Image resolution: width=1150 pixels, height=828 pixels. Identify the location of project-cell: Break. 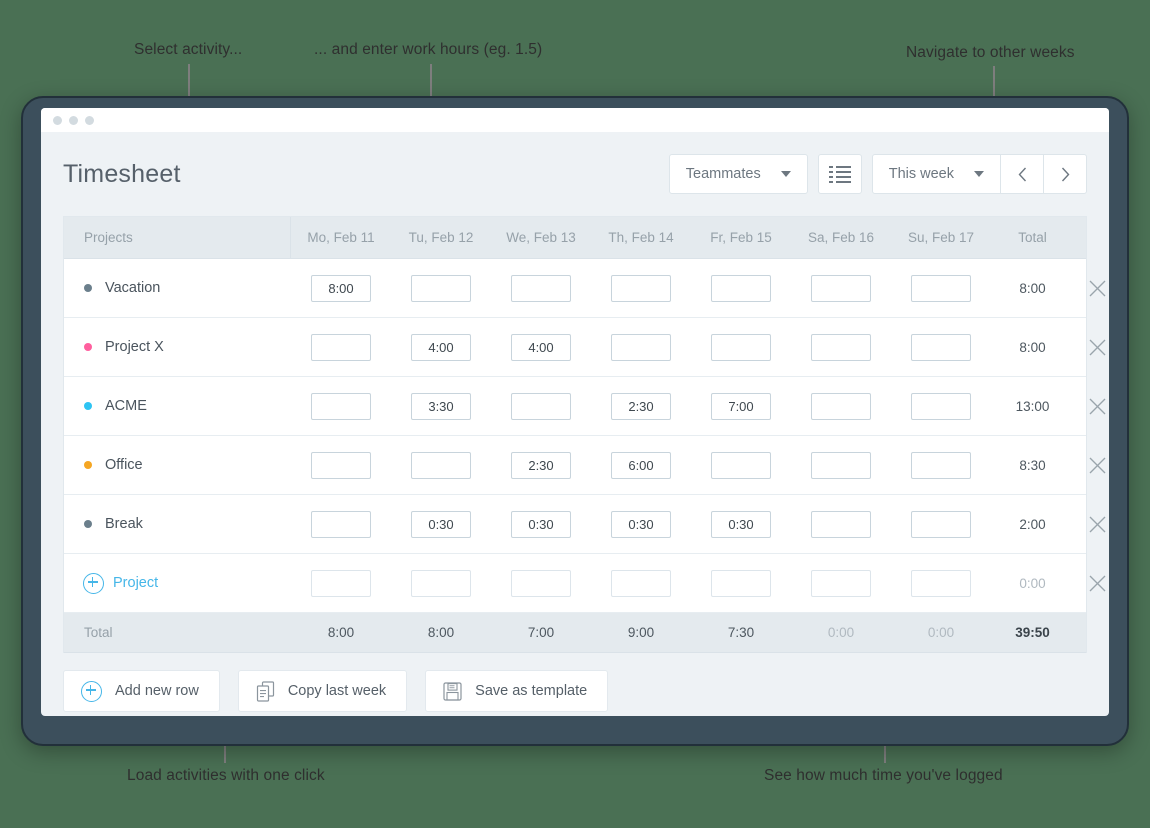
(177, 524).